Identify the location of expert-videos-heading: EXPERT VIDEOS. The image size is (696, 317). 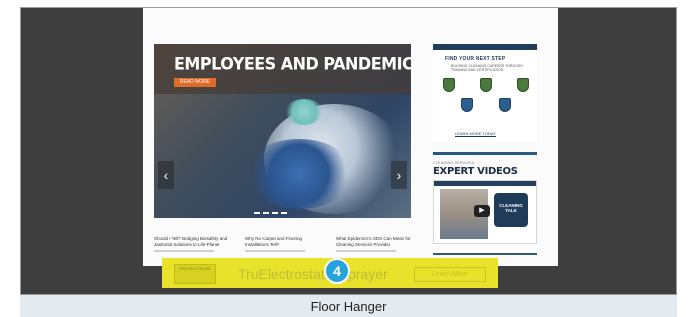
(475, 171).